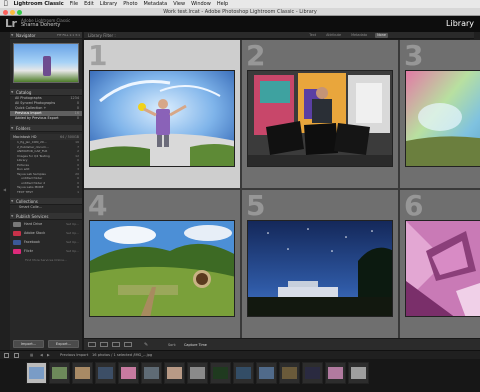  I want to click on grid-cell: 1, so click(162, 113).